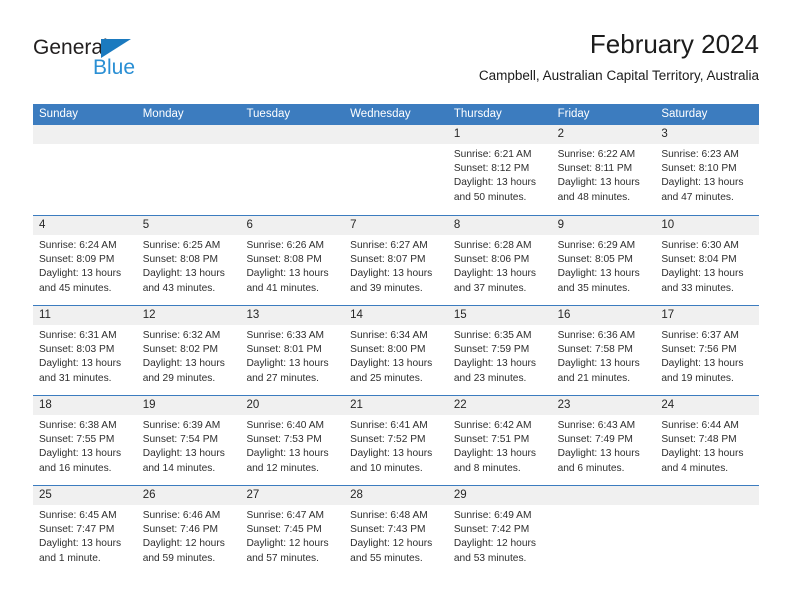 This screenshot has height=612, width=792. What do you see at coordinates (491, 440) in the screenshot?
I see `sunset-text: Sunset: 7:51 PM` at bounding box center [491, 440].